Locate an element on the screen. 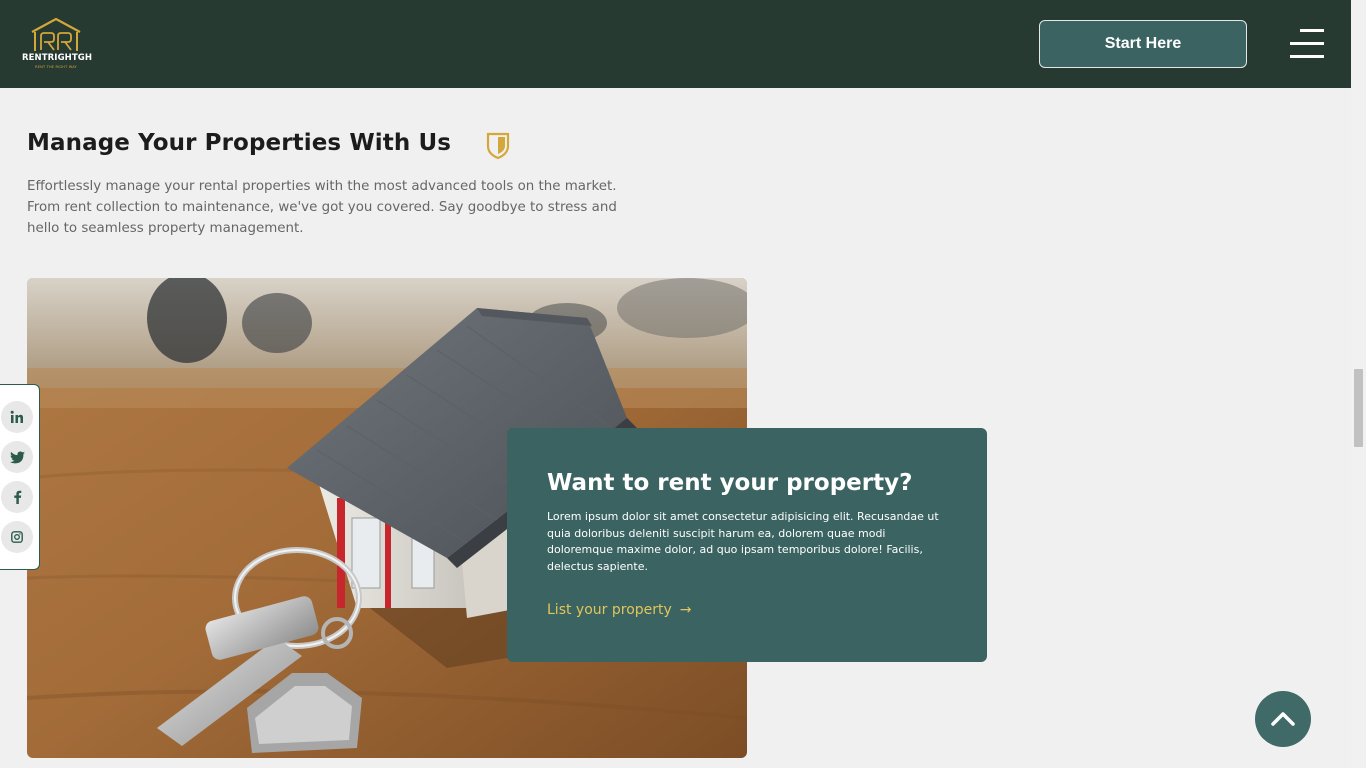 The height and width of the screenshot is (768, 1366). house-logo-icon is located at coordinates (56, 34).